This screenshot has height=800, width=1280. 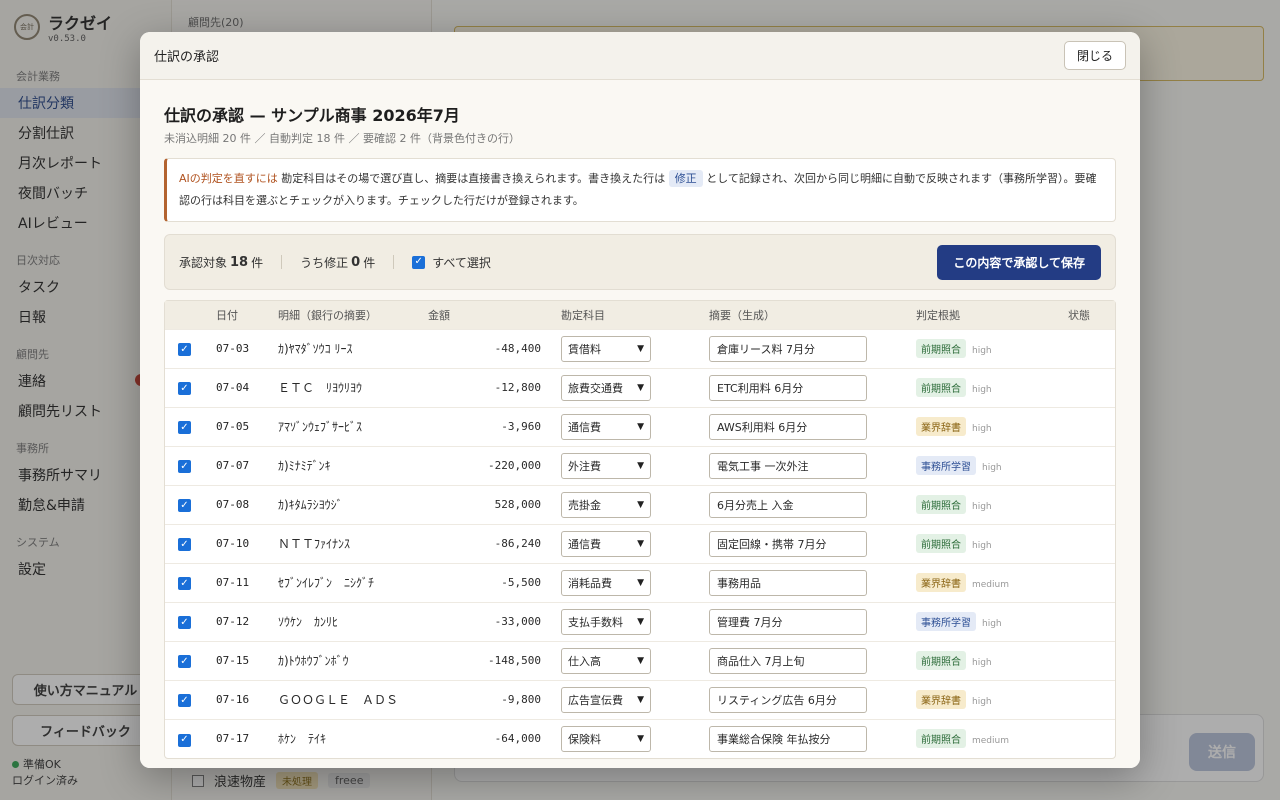 What do you see at coordinates (488, 543) in the screenshot?
I see `row-amount: -86,240` at bounding box center [488, 543].